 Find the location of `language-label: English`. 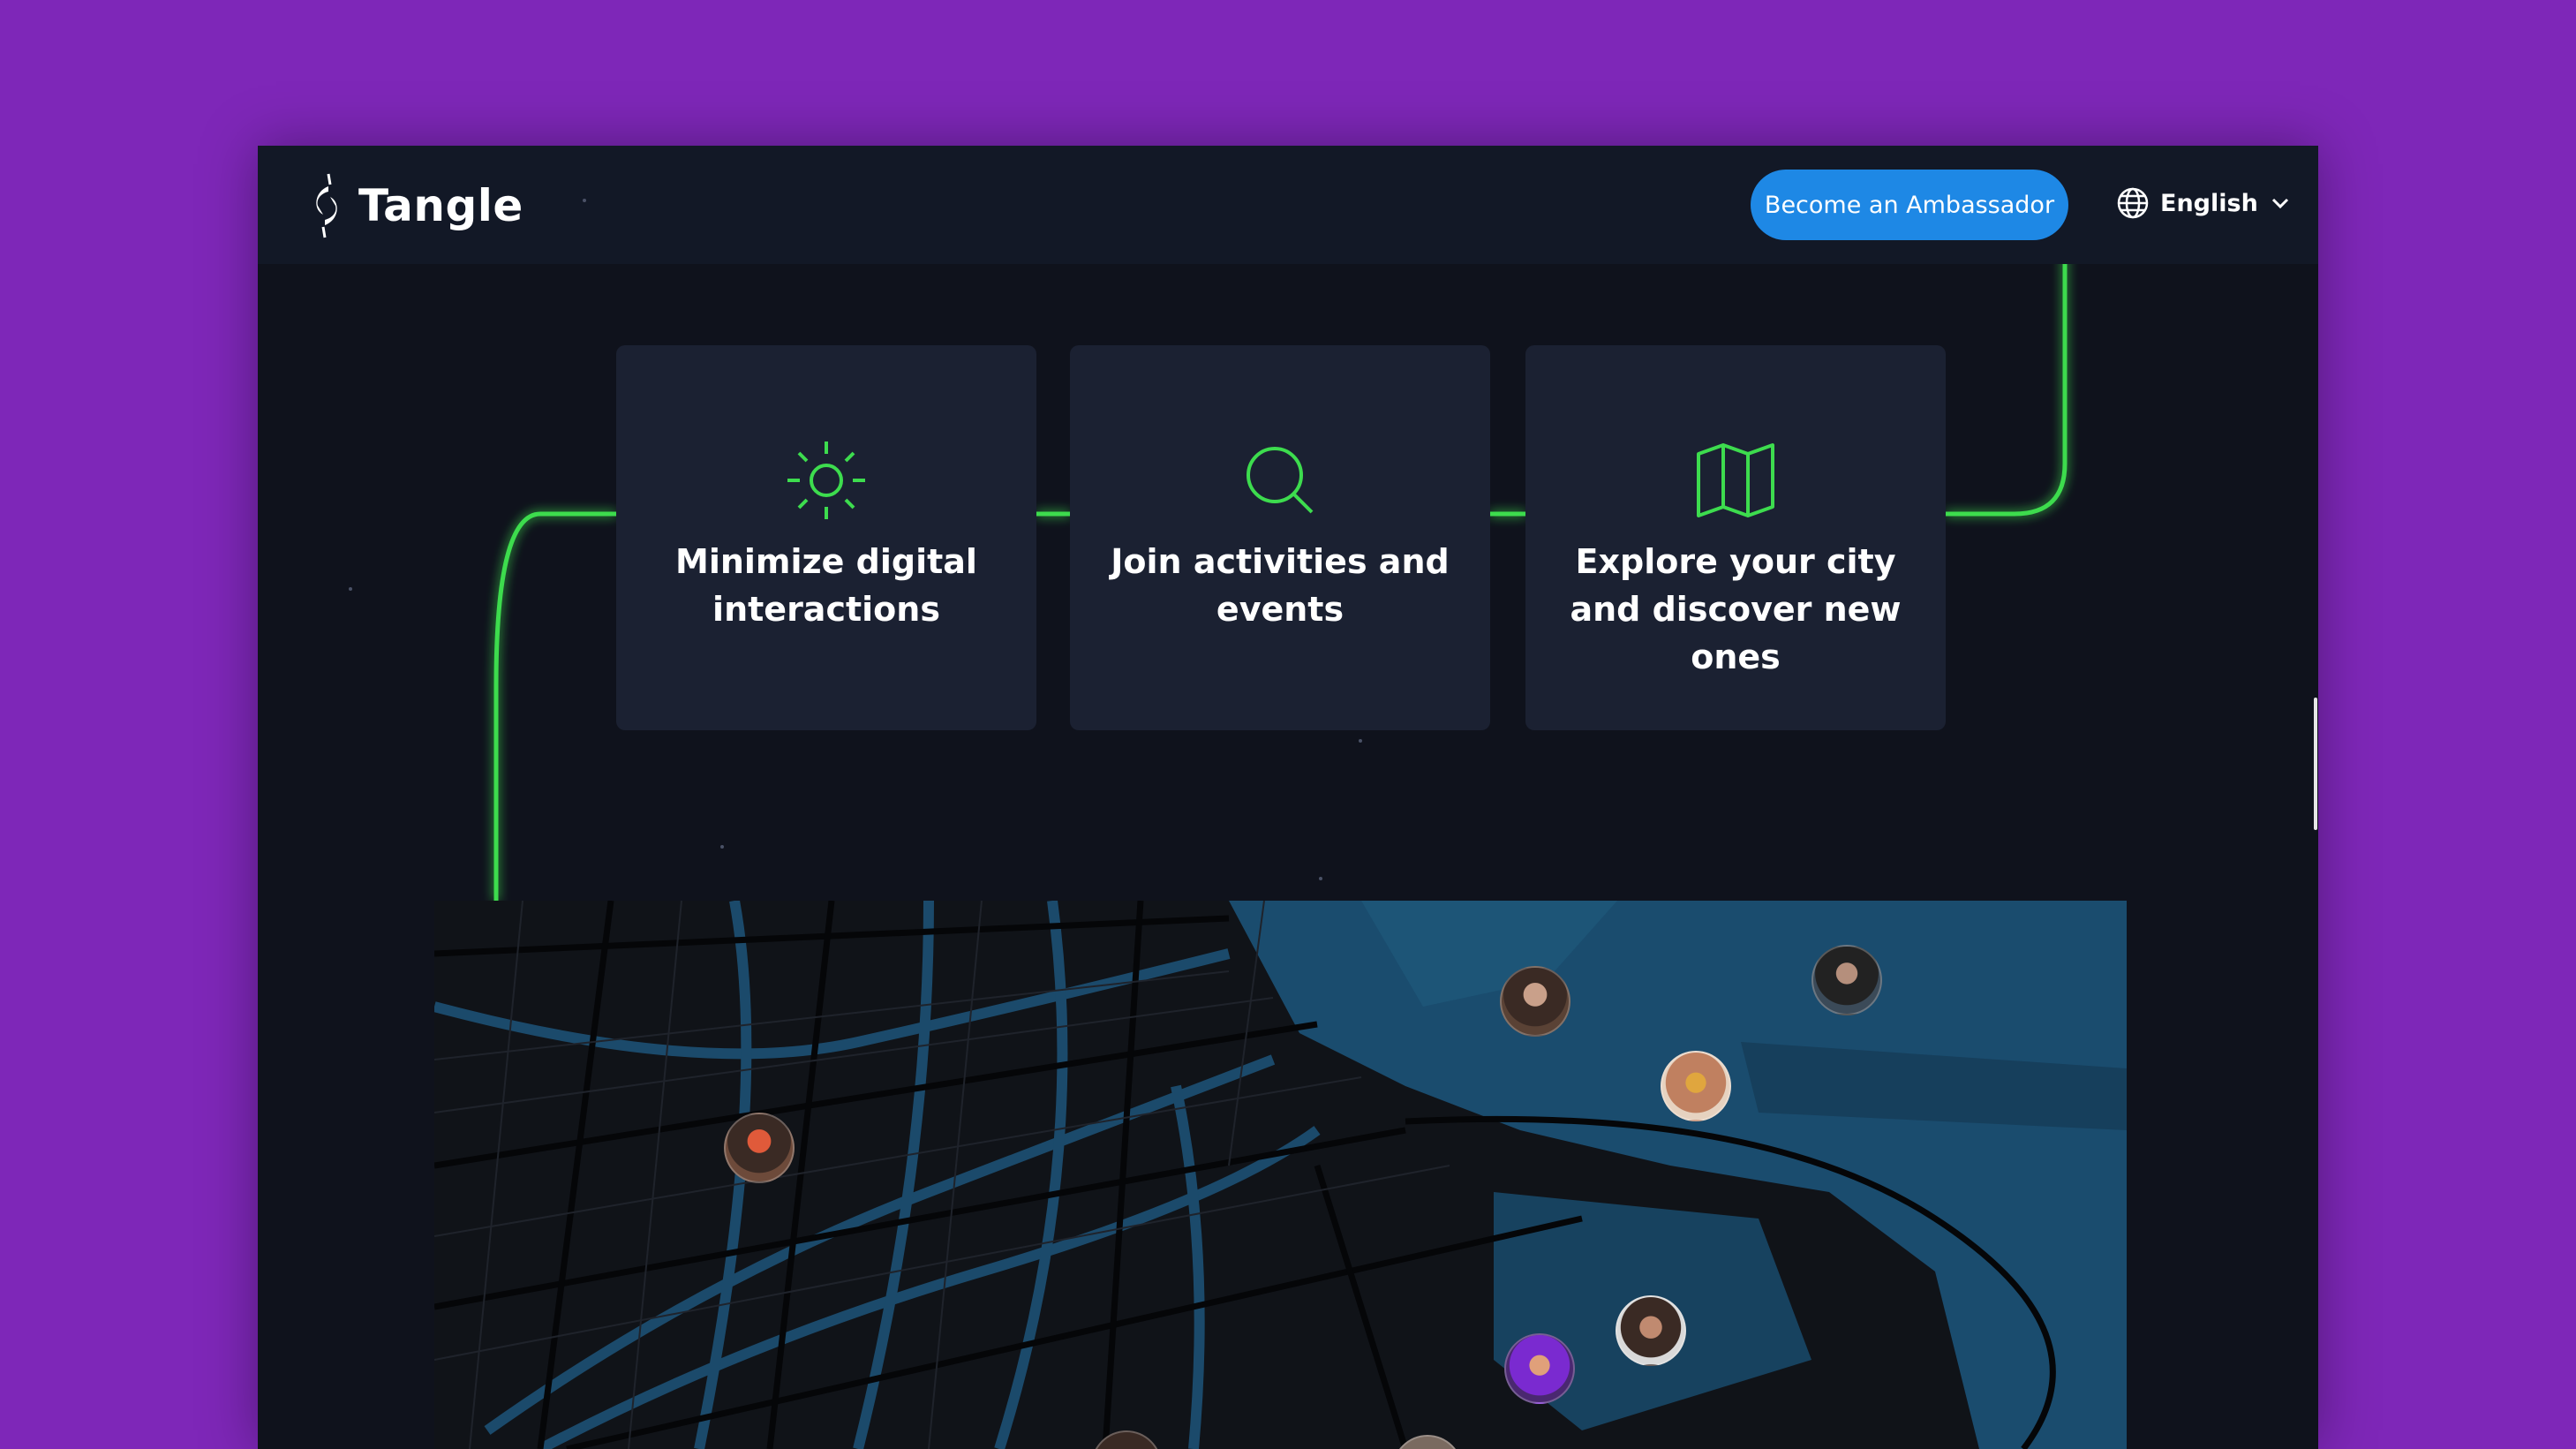

language-label: English is located at coordinates (2209, 203).